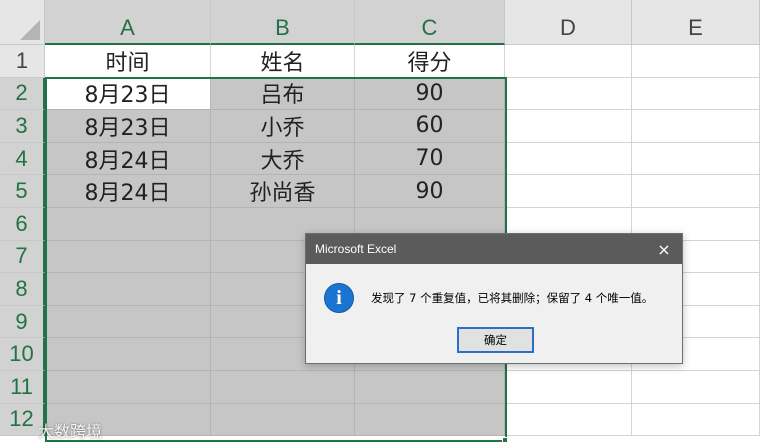 This screenshot has width=760, height=443. I want to click on dialog-title: Microsoft Excel, so click(356, 249).